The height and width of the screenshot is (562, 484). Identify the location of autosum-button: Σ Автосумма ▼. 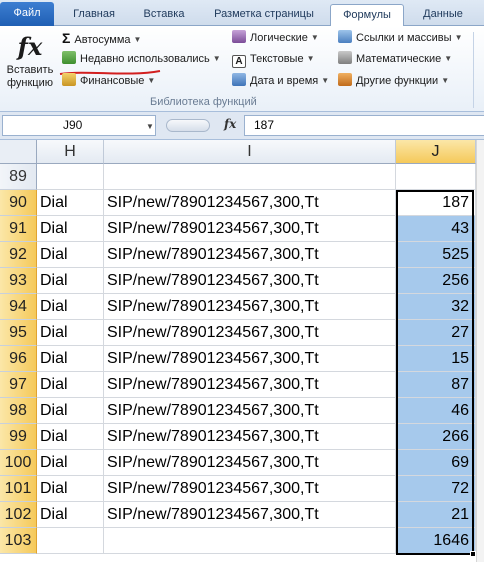
(101, 38).